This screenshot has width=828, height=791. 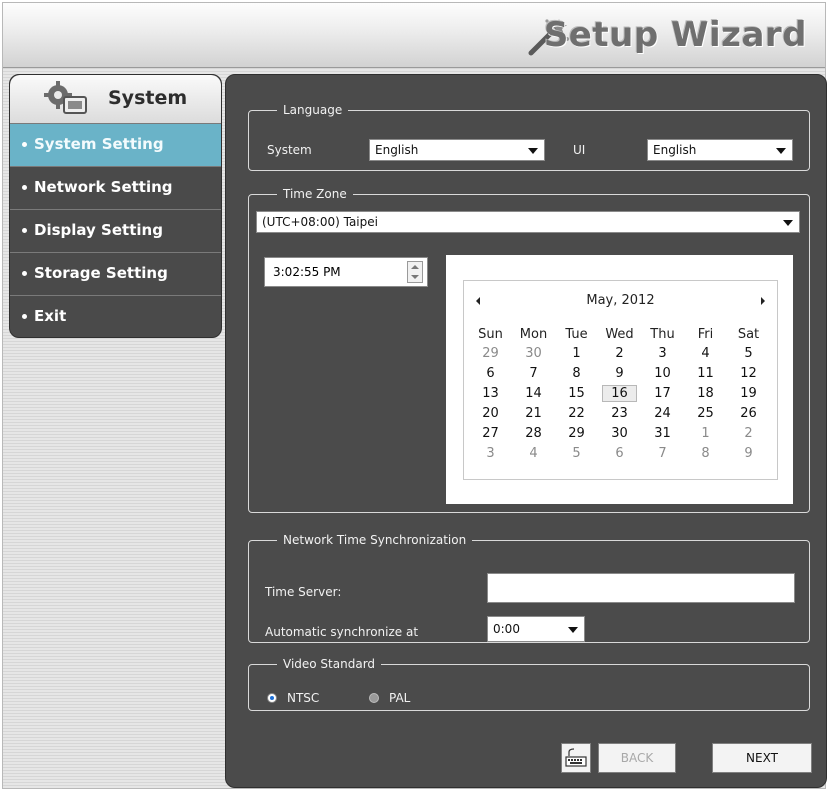 What do you see at coordinates (662, 334) in the screenshot?
I see `weekday-header: Thu` at bounding box center [662, 334].